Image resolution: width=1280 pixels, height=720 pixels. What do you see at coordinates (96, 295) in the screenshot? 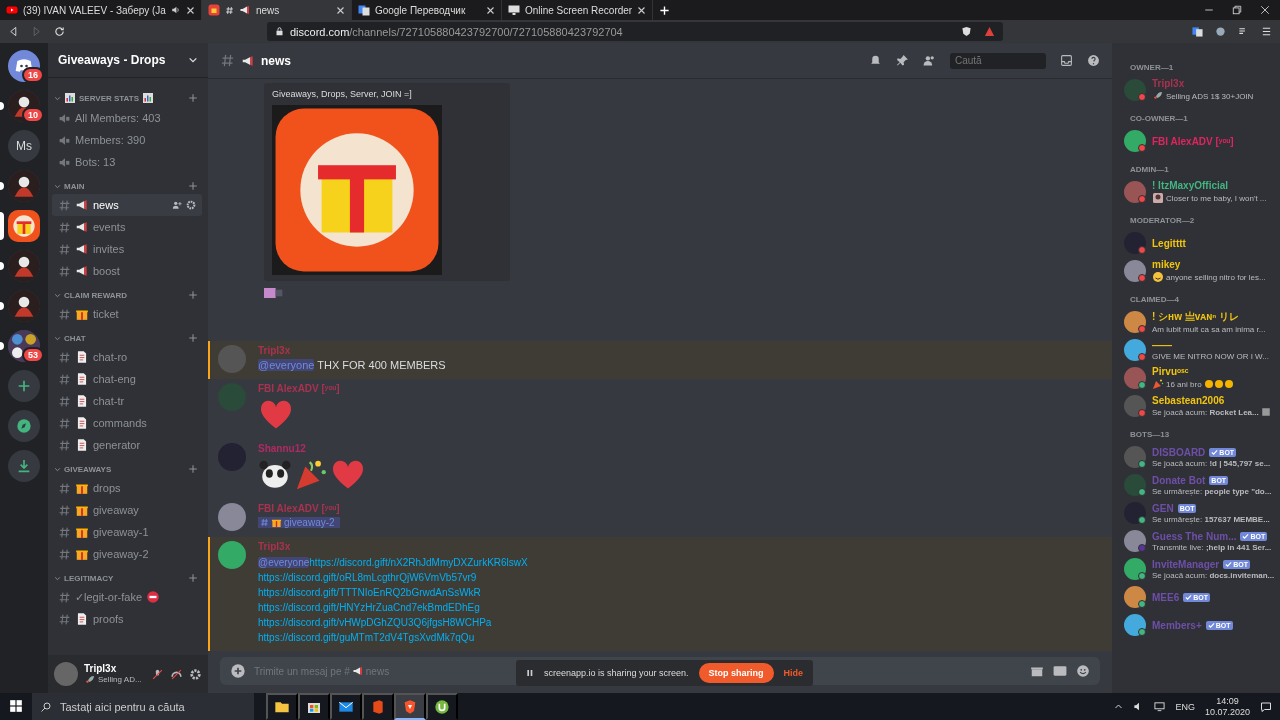
I see `category-label: CLAIM REWARD` at bounding box center [96, 295].